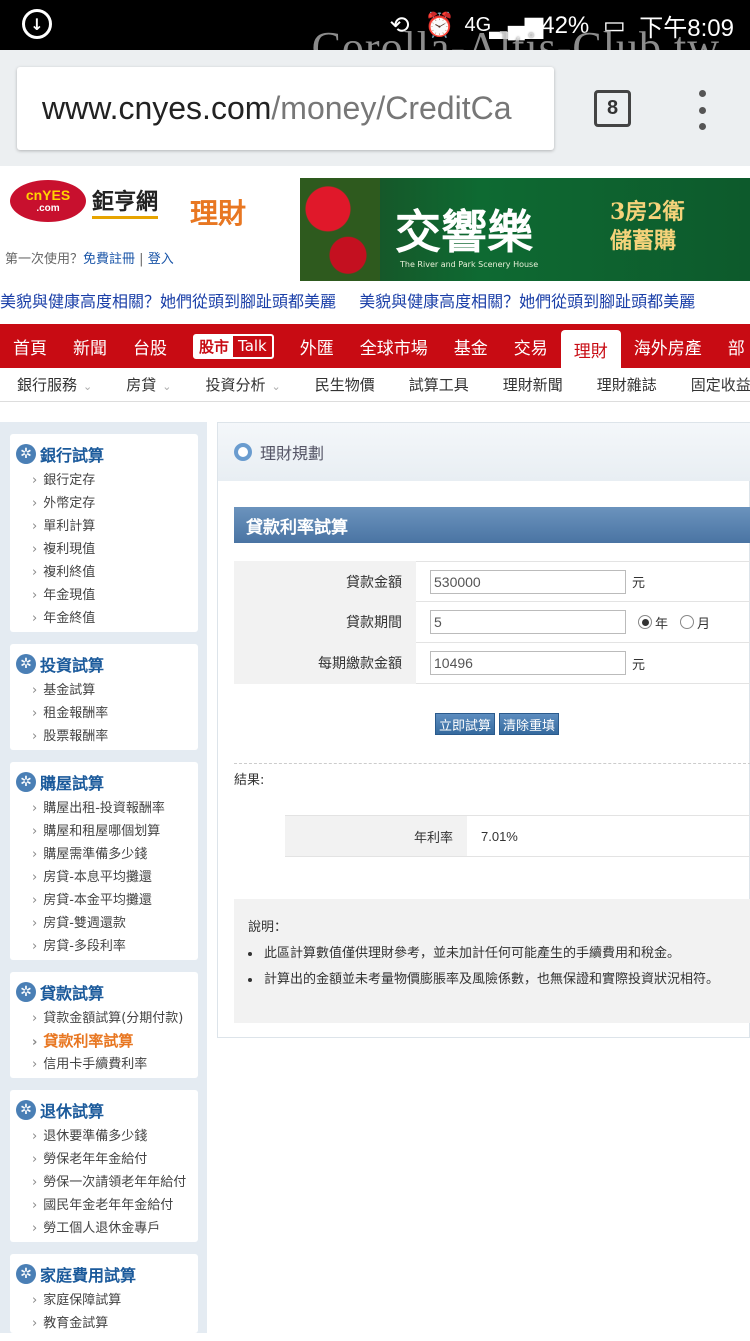 This screenshot has height=1341, width=750. Describe the element at coordinates (54, 384) in the screenshot. I see `subnav-bank-service: 銀行服務 ⌄` at that location.